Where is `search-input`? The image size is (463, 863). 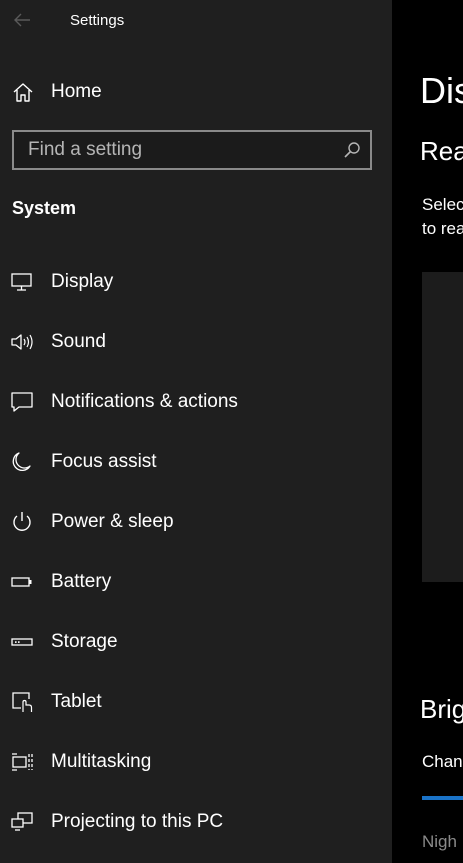 search-input is located at coordinates (174, 150).